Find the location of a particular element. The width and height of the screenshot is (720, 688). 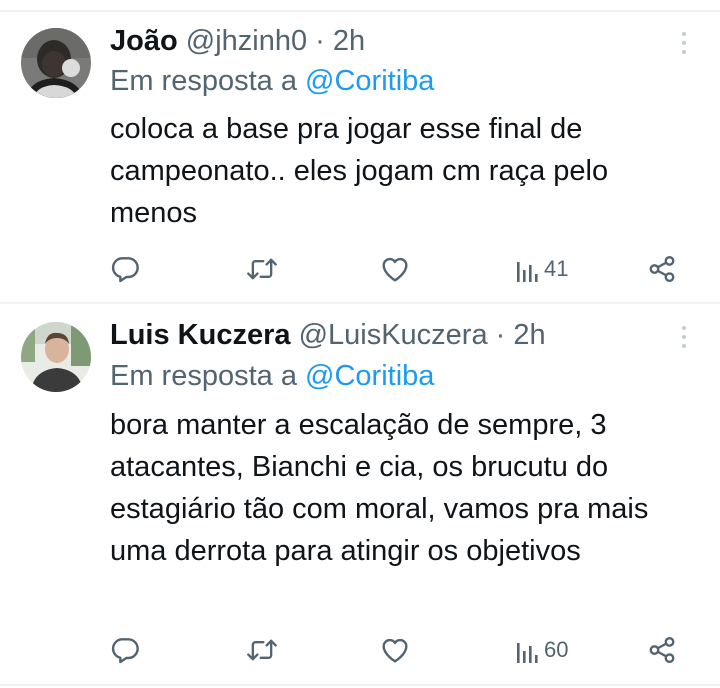

action-bar: 60 is located at coordinates (360, 650).